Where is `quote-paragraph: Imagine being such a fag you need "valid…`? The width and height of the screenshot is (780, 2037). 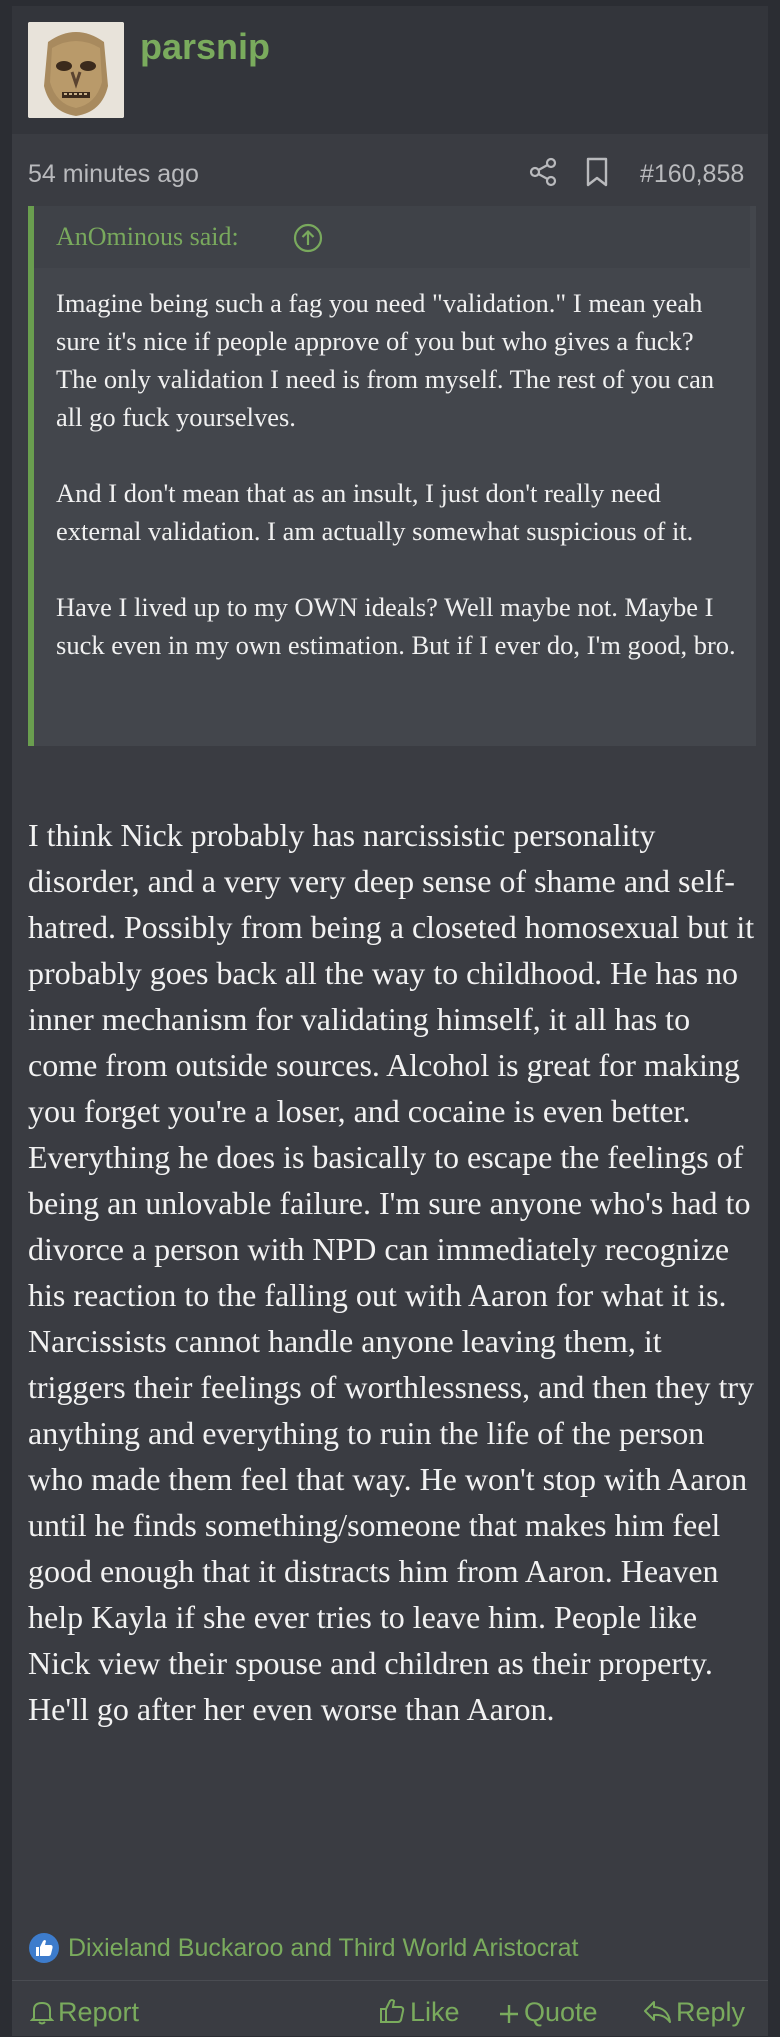
quote-paragraph: Imagine being such a fag you need "valid… is located at coordinates (385, 360).